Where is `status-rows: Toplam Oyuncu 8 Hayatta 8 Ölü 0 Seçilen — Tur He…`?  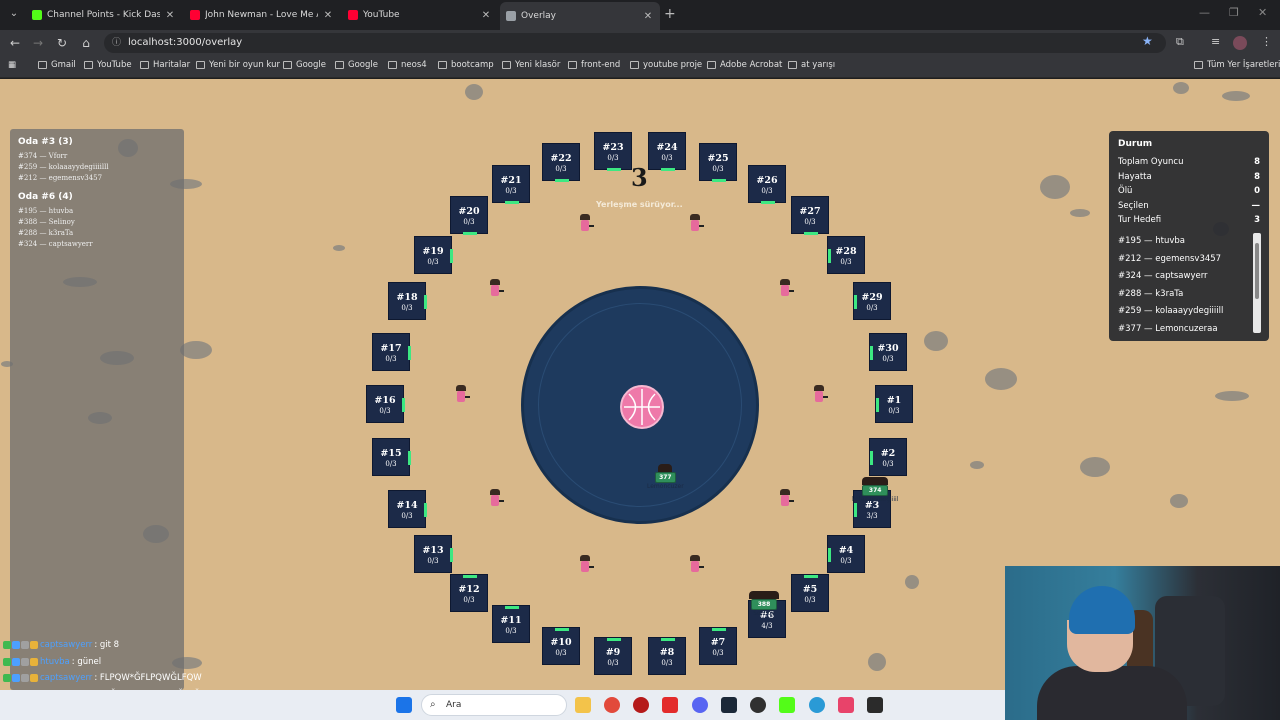
status-rows: Toplam Oyuncu 8 Hayatta 8 Ölü 0 Seçilen — Tur He… is located at coordinates (1189, 191).